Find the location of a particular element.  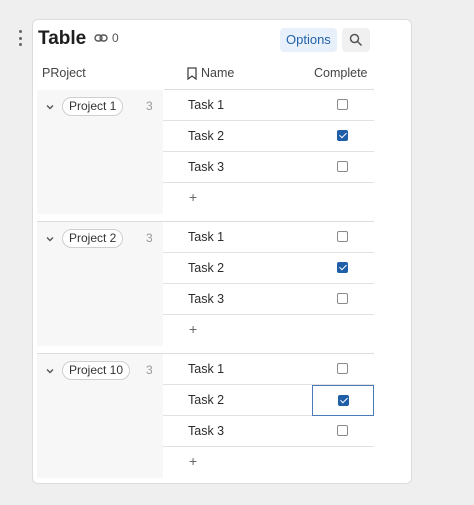

page-title: Table is located at coordinates (62, 38).